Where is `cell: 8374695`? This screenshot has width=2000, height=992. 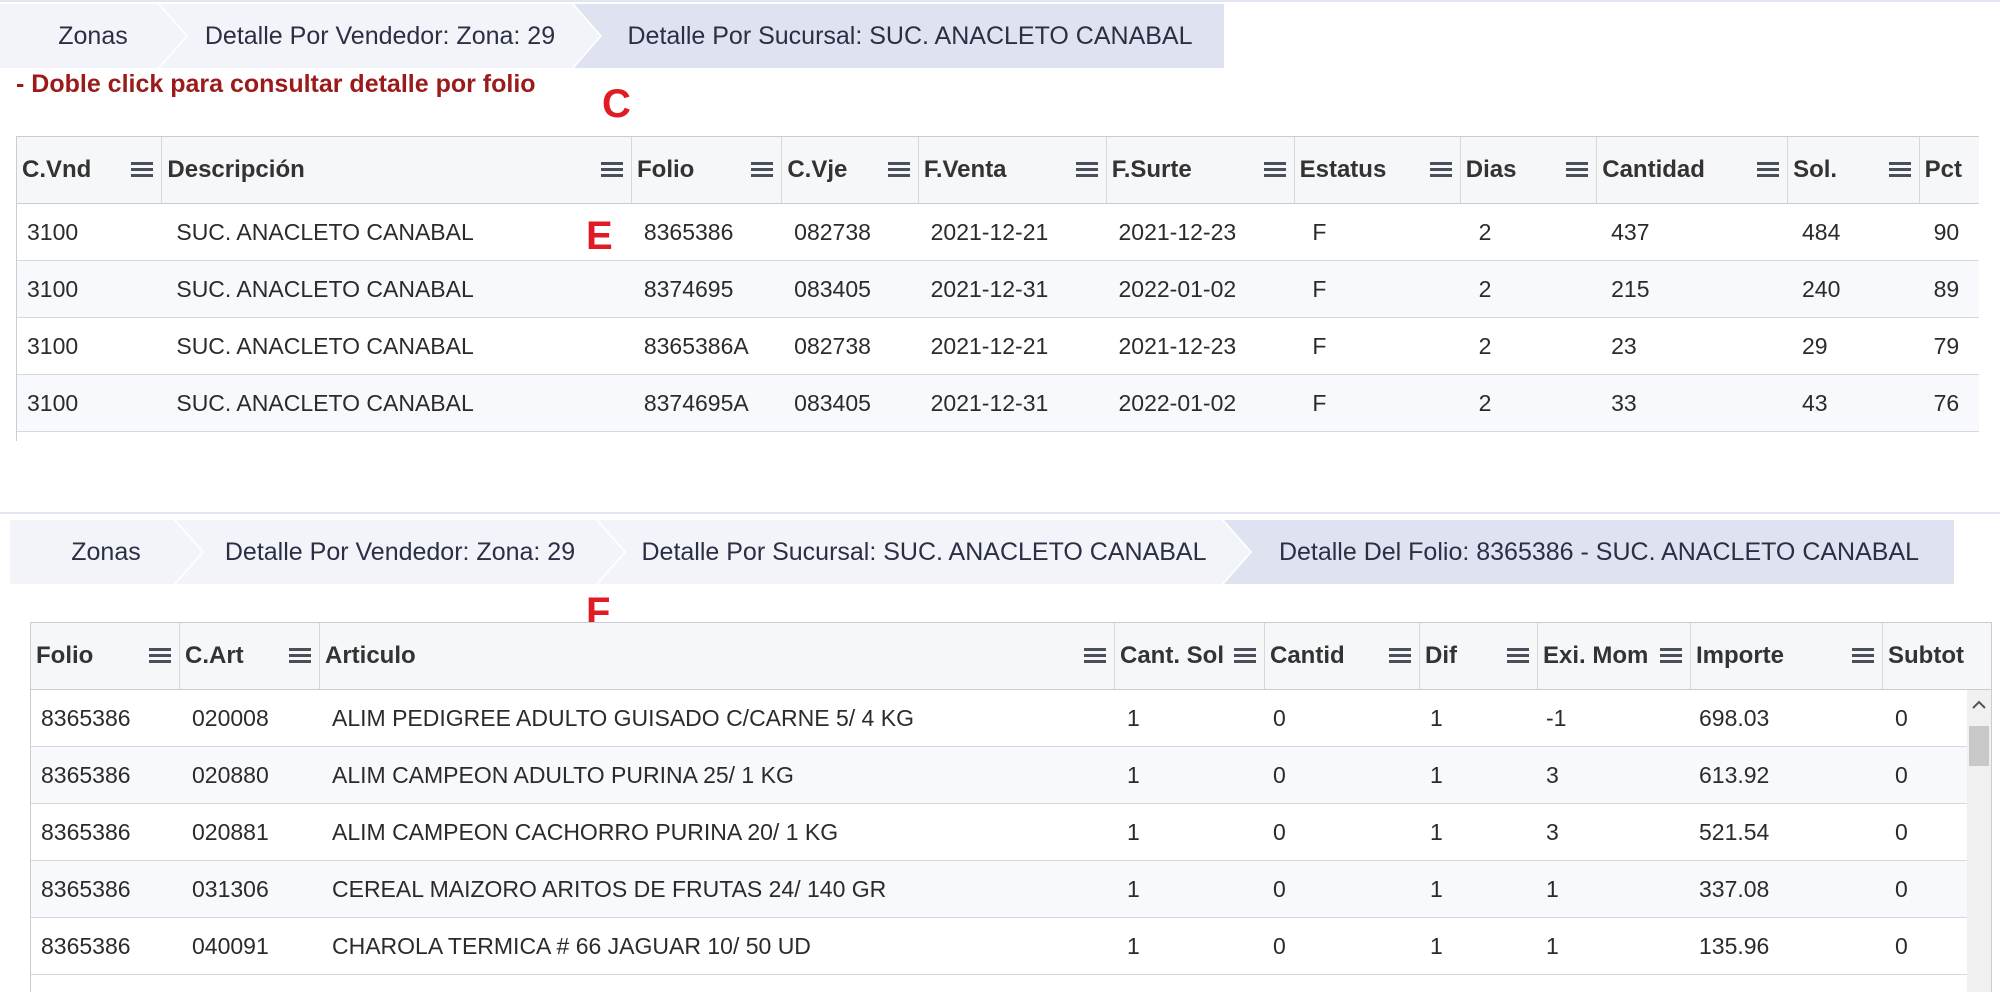 cell: 8374695 is located at coordinates (688, 288).